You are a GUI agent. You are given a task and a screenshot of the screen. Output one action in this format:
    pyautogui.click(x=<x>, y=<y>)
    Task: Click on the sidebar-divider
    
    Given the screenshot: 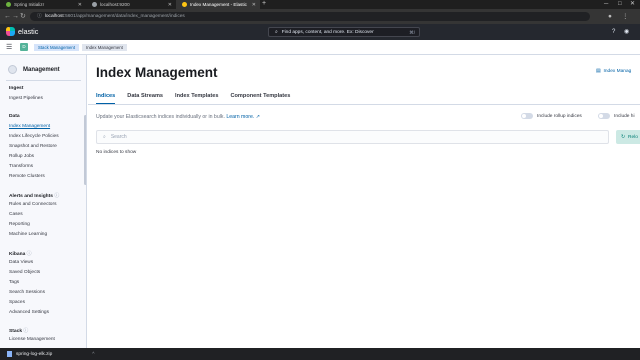 What is the action you would take?
    pyautogui.click(x=43, y=80)
    